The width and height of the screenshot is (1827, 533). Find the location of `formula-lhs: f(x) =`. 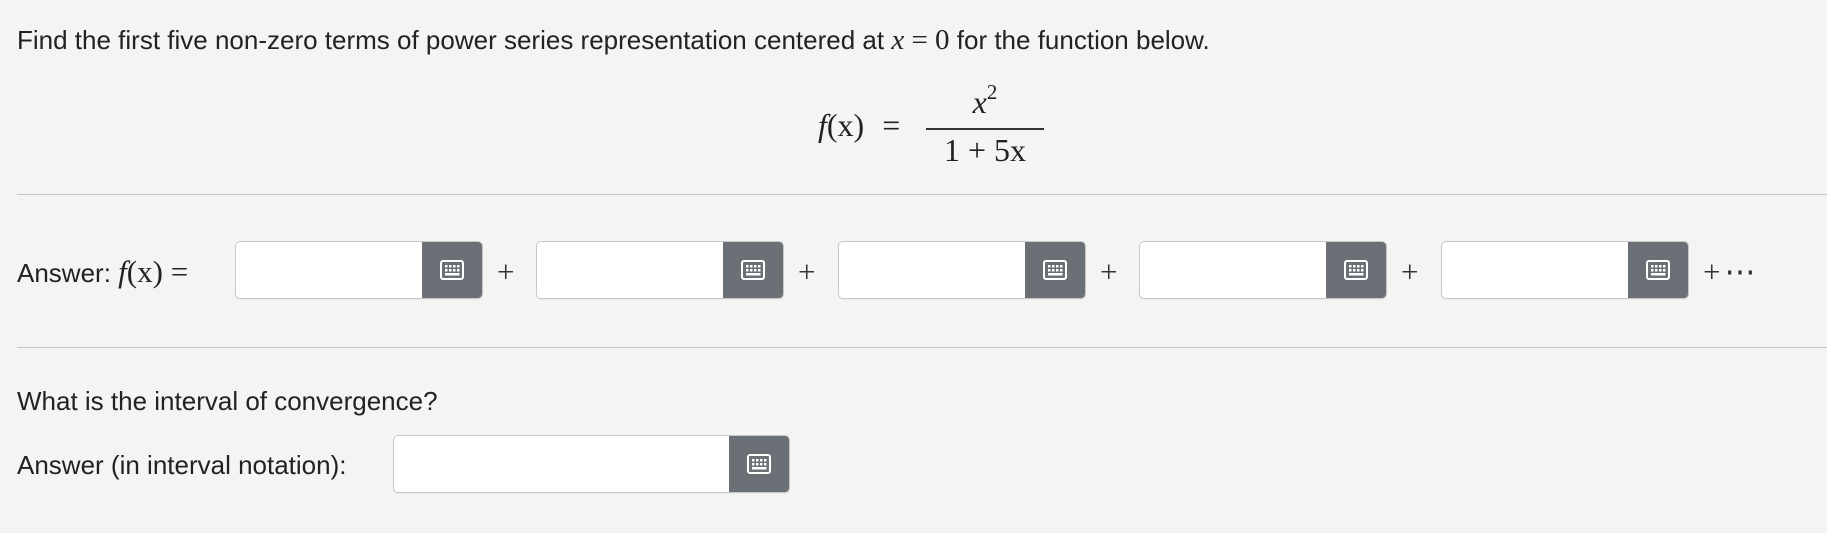

formula-lhs: f(x) = is located at coordinates (859, 125).